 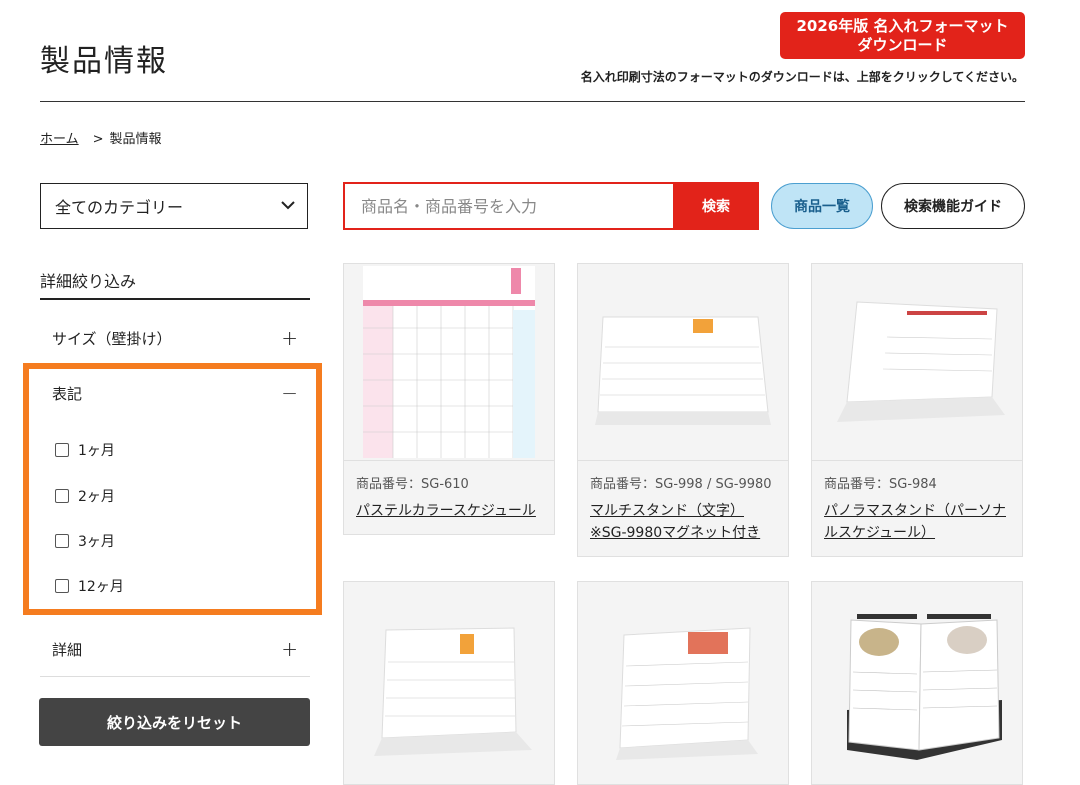 I want to click on search-button: 検索, so click(x=716, y=206).